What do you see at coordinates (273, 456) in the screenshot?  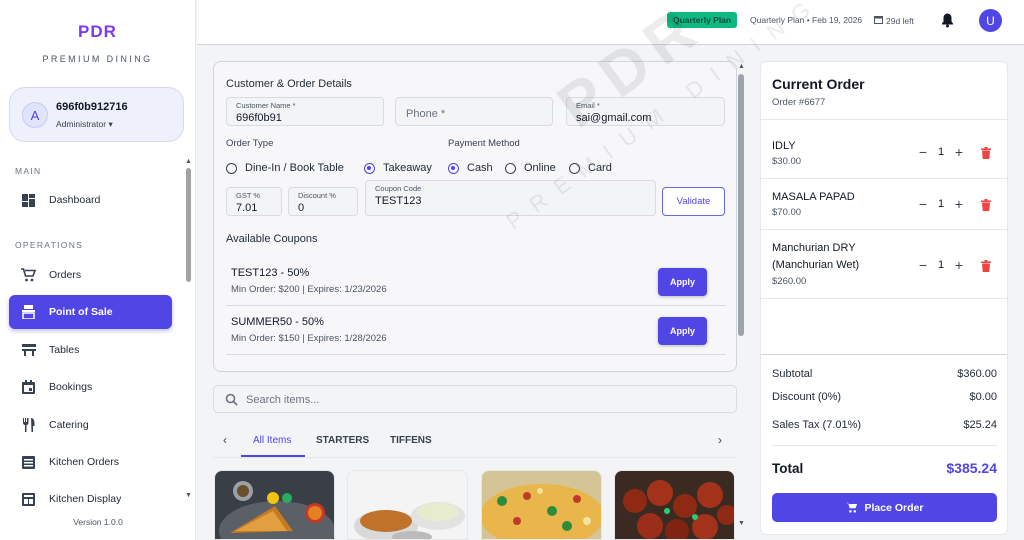 I see `tab-active-indicator` at bounding box center [273, 456].